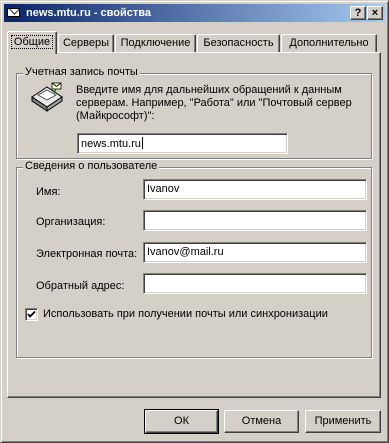 The width and height of the screenshot is (389, 443). Describe the element at coordinates (71, 222) in the screenshot. I see `organization-label: Организация:` at that location.